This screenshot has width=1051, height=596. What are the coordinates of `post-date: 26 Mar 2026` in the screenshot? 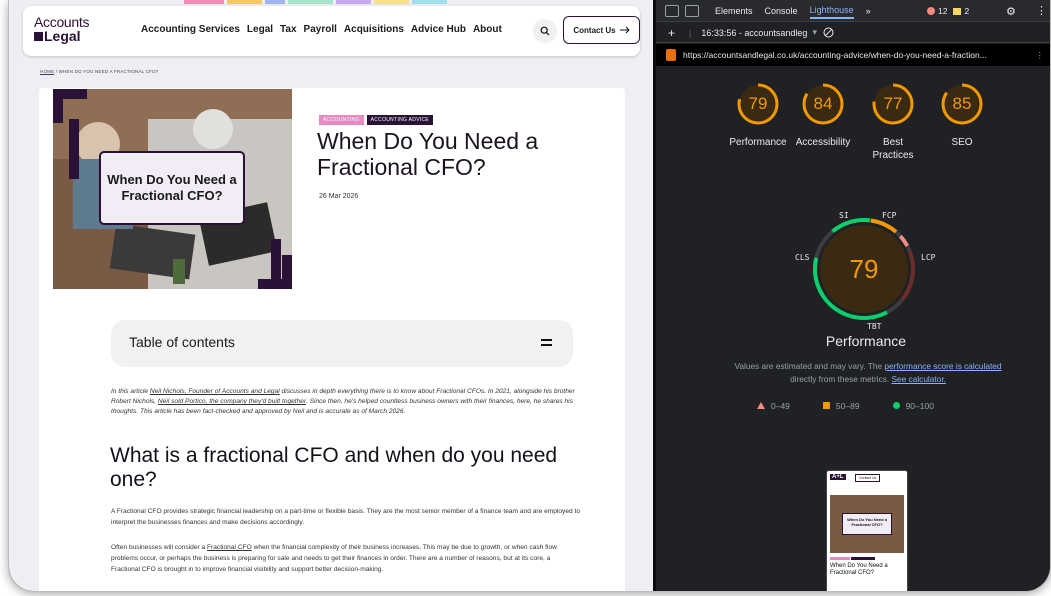 It's located at (339, 196).